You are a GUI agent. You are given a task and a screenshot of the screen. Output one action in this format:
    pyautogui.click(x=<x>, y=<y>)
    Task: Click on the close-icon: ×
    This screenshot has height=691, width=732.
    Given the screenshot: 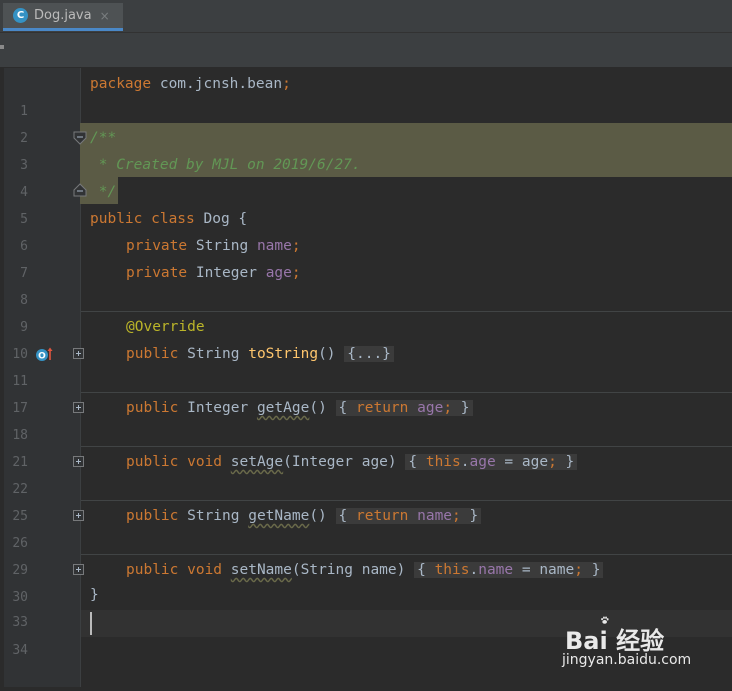 What is the action you would take?
    pyautogui.click(x=105, y=16)
    